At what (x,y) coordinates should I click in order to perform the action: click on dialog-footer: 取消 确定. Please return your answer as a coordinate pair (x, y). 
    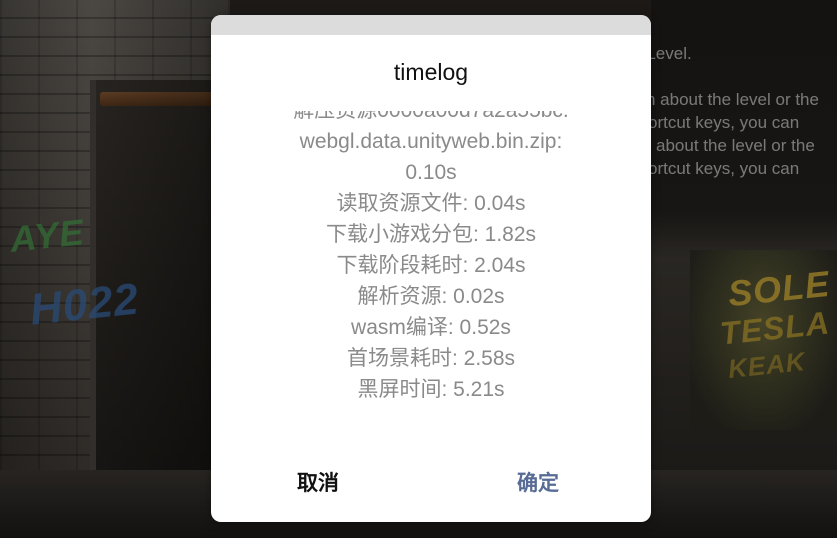
    Looking at the image, I should click on (431, 483).